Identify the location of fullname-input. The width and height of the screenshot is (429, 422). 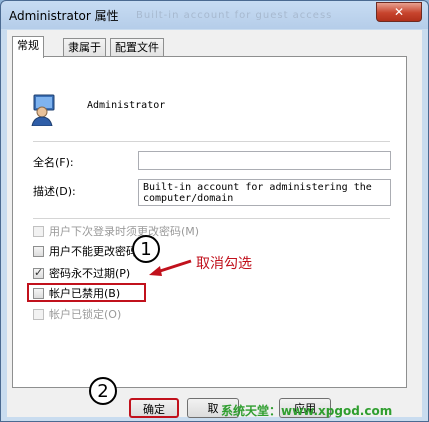
(264, 160).